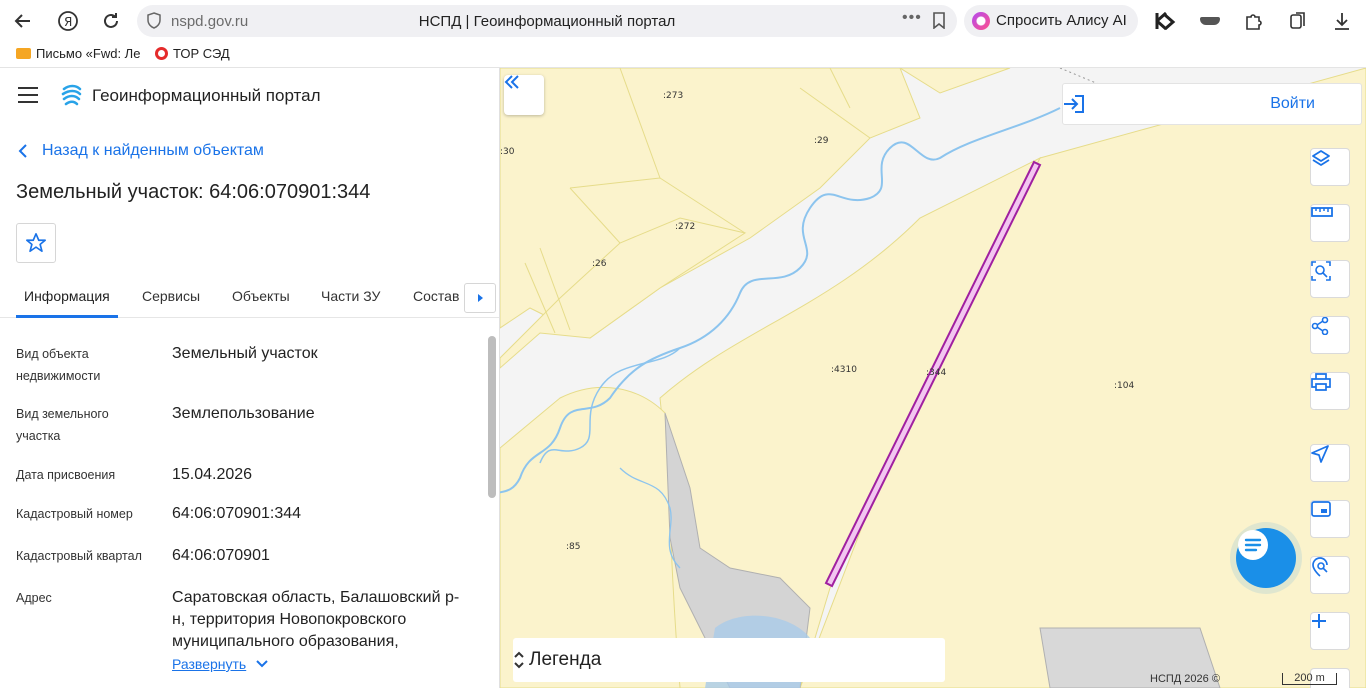 This screenshot has height=688, width=1366. What do you see at coordinates (111, 21) in the screenshot?
I see `reload-icon` at bounding box center [111, 21].